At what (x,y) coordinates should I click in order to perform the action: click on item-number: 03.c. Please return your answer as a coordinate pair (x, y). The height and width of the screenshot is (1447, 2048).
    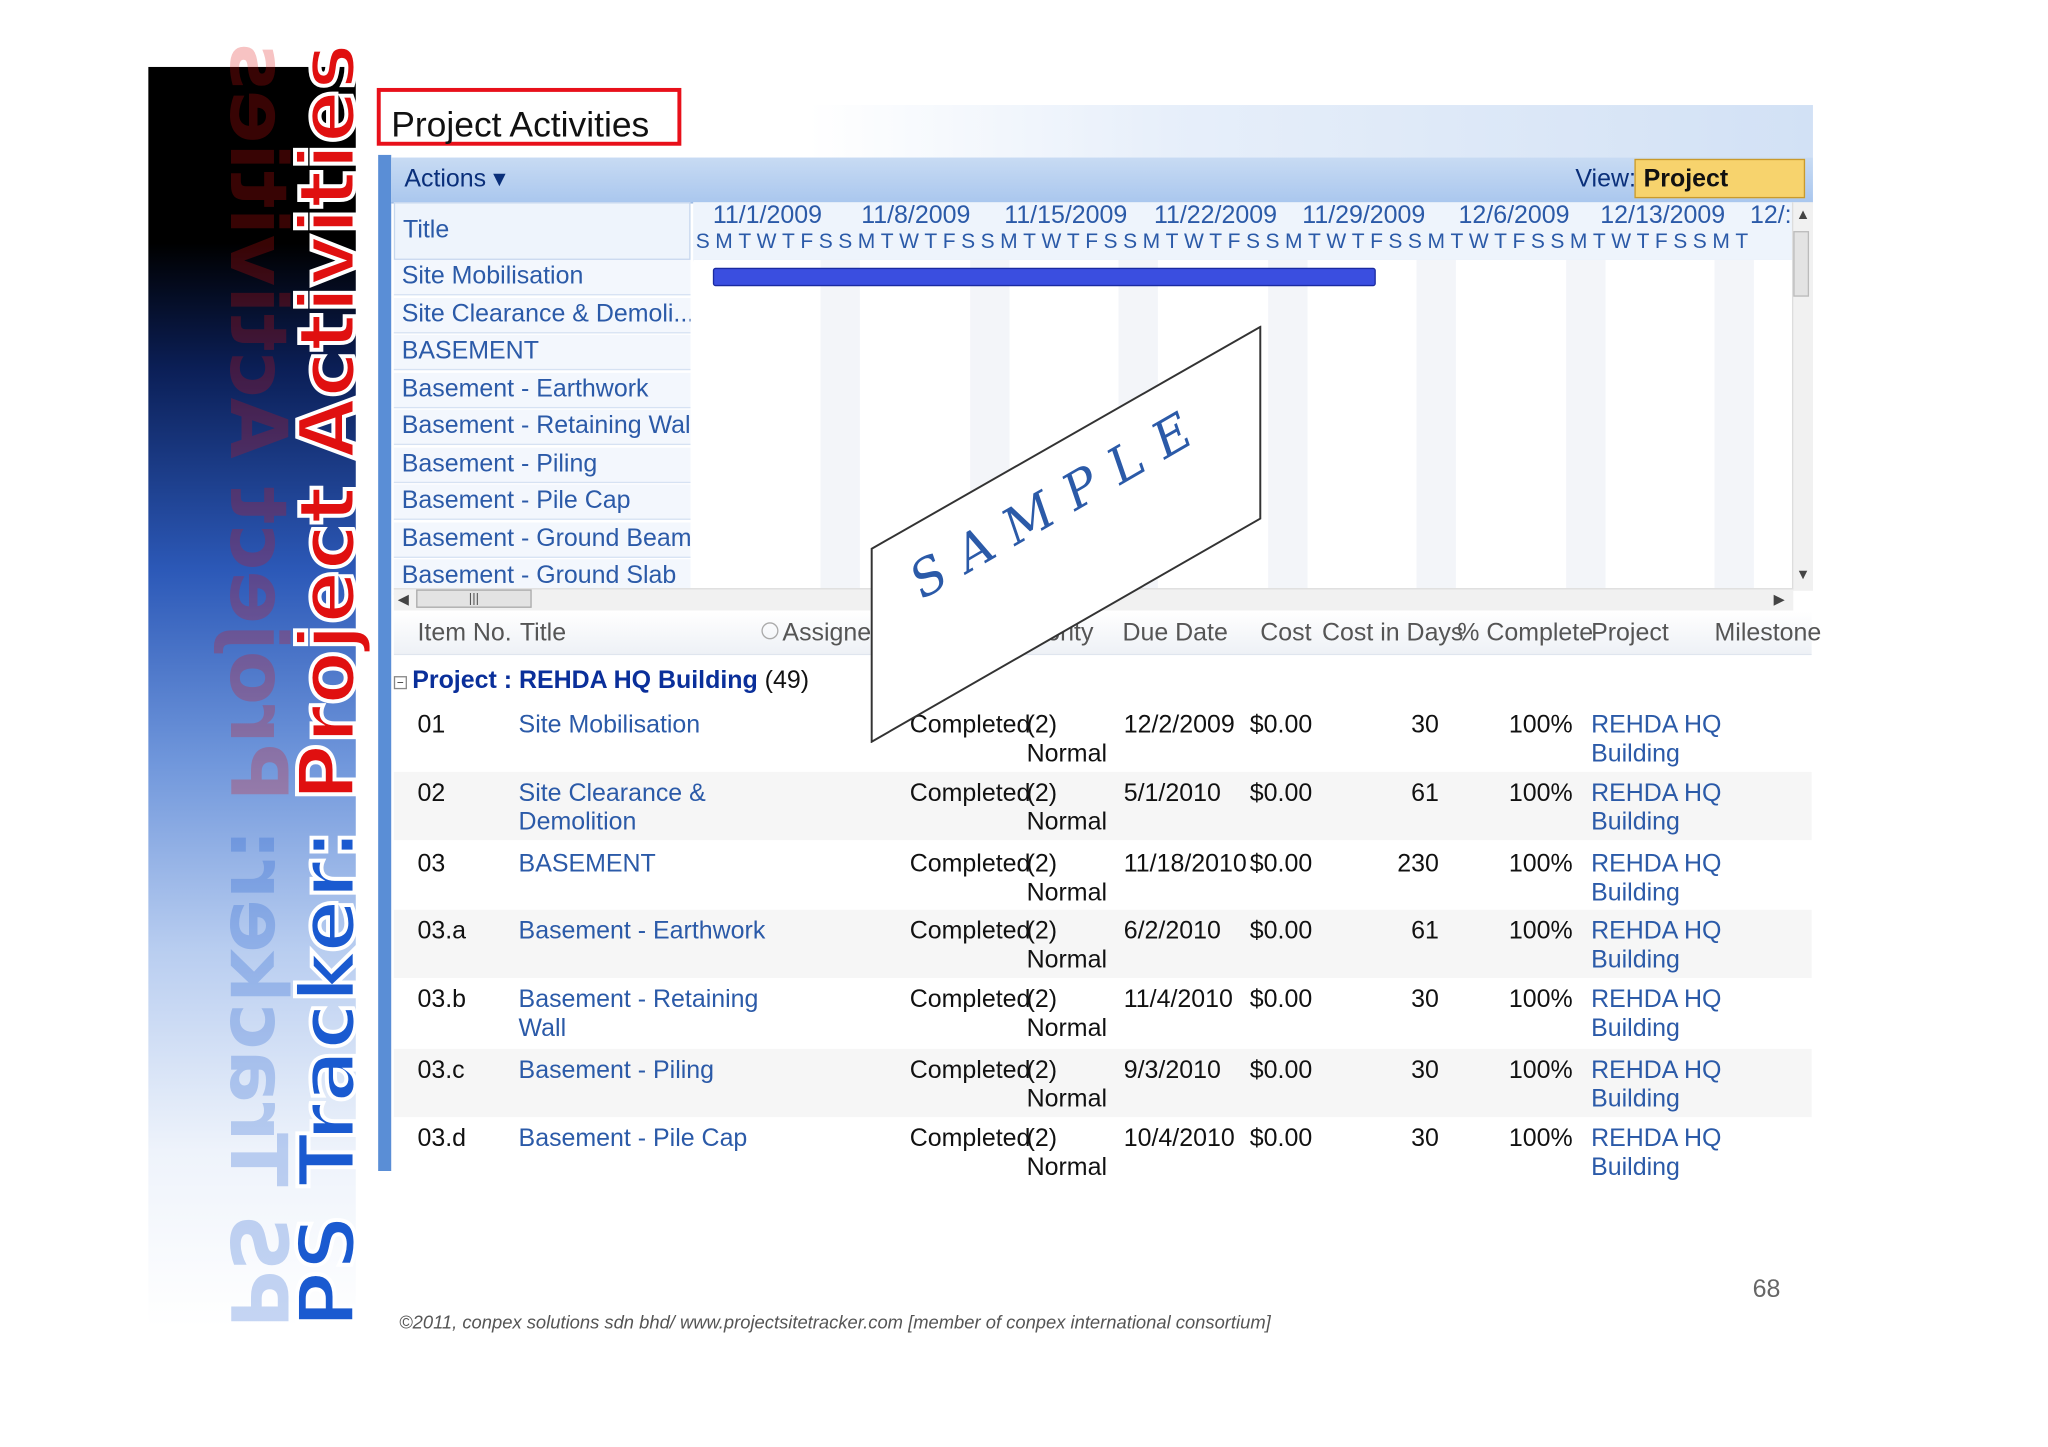
    Looking at the image, I should click on (441, 1070).